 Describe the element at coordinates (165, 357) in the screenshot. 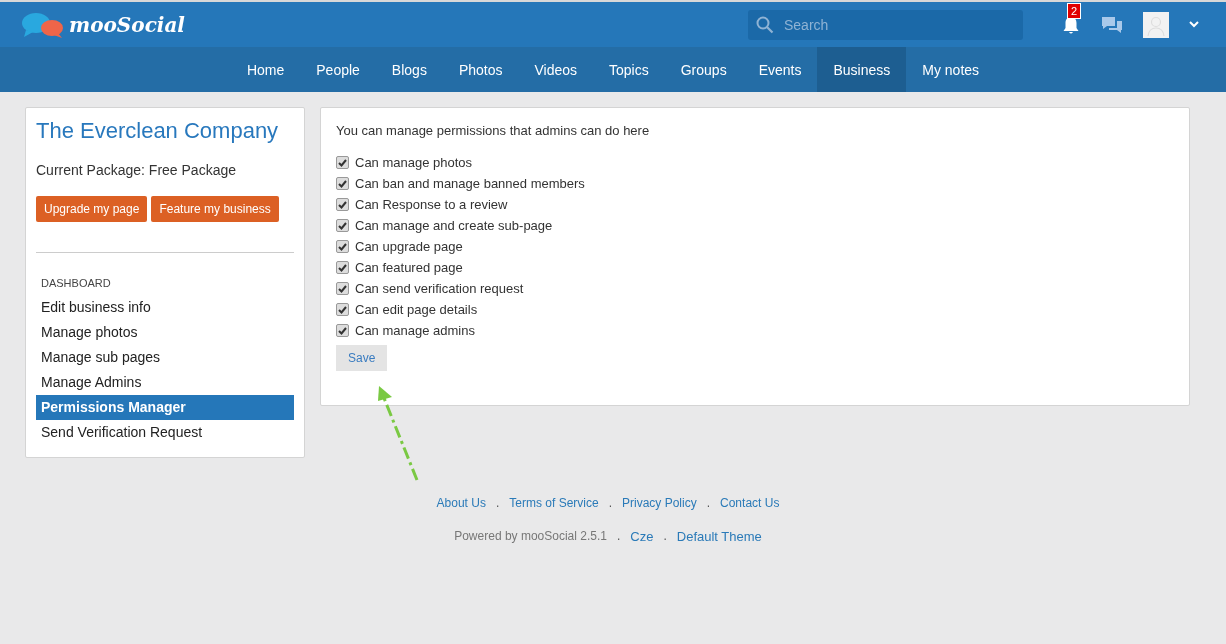

I see `menu-item: Manage sub pages` at that location.